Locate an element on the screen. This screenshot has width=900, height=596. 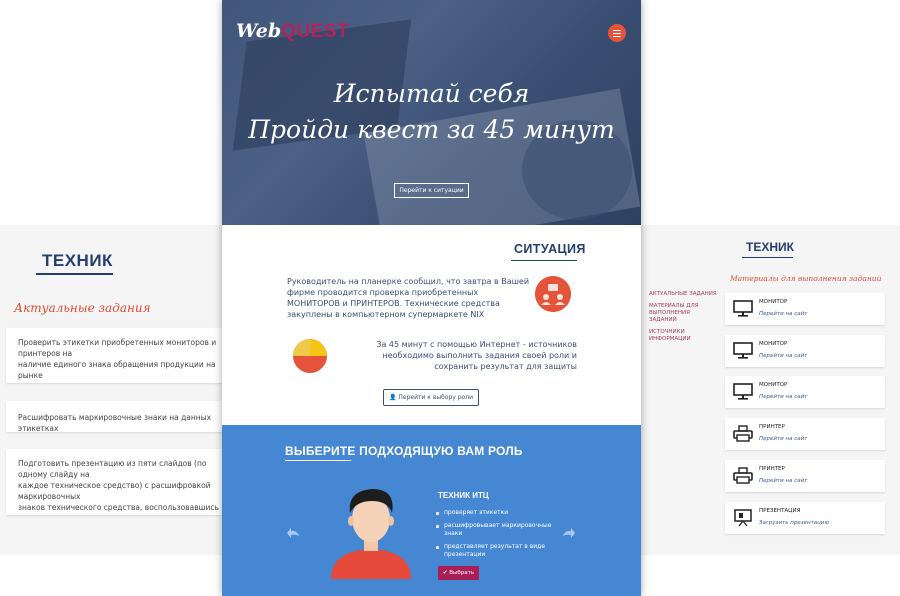
roles-title: ВЫБЕРИТЕ ПОДХОДЯЩУЮ ВАМ РОЛЬ is located at coordinates (404, 451).